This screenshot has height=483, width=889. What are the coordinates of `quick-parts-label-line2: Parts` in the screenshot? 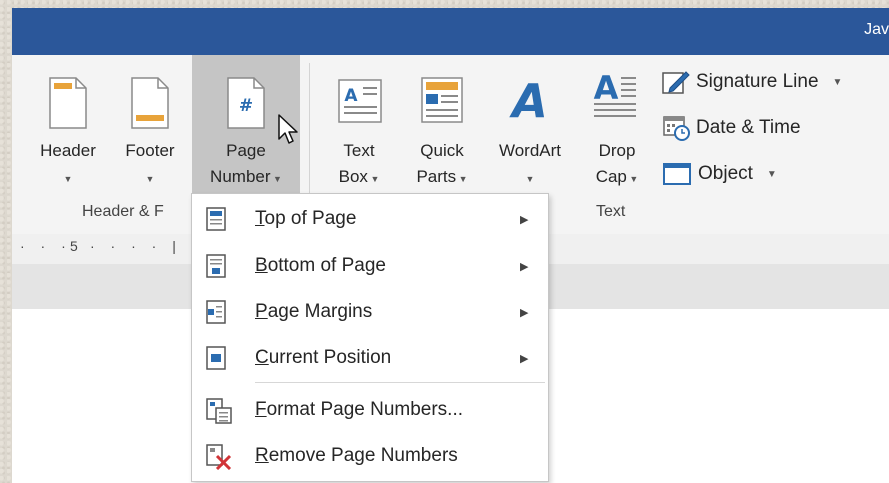 It's located at (436, 176).